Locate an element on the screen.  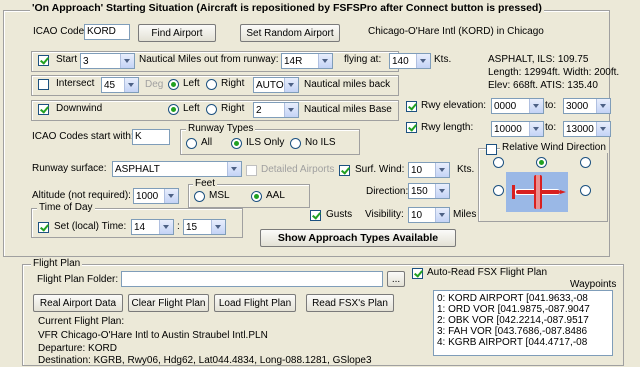
downwind-right-radio is located at coordinates (211, 109).